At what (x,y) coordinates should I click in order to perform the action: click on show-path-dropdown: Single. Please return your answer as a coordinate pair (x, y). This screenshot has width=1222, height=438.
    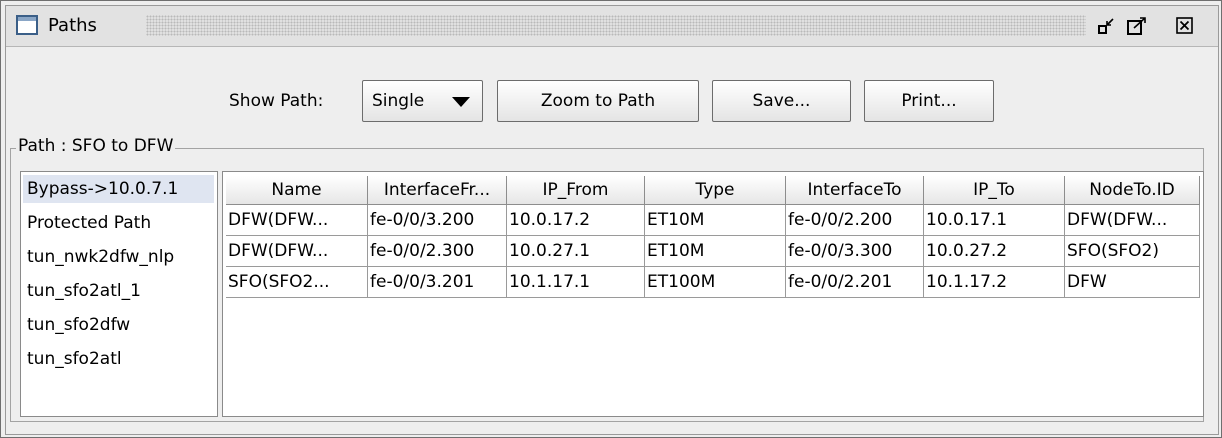
    Looking at the image, I should click on (422, 101).